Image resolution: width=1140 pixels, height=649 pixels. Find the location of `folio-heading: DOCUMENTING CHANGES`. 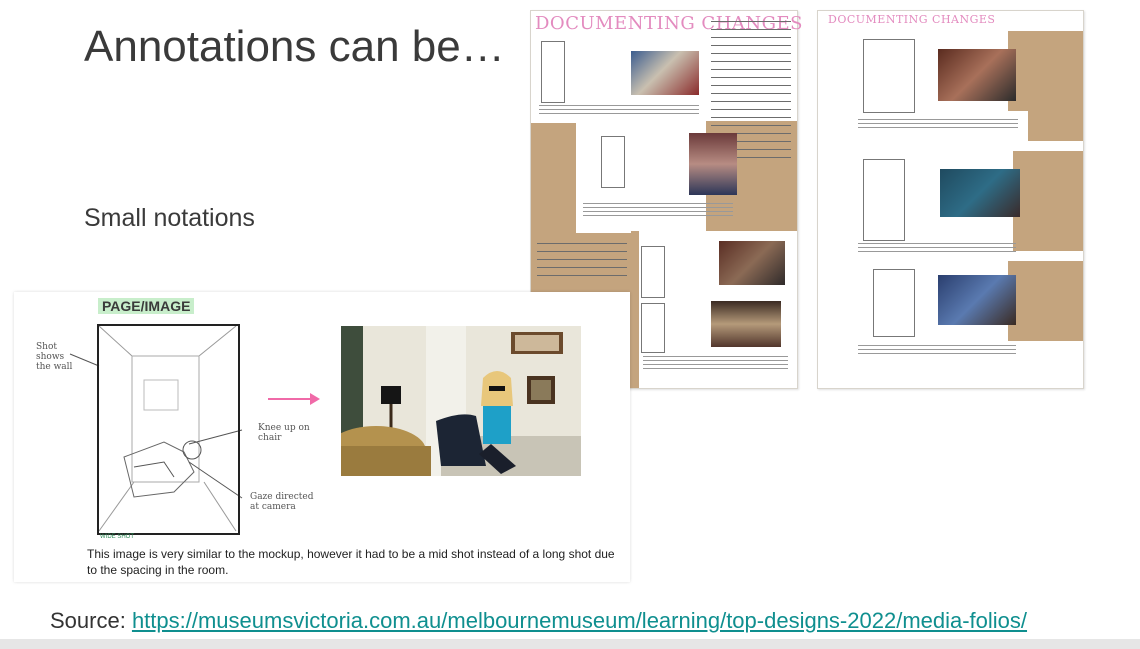

folio-heading: DOCUMENTING CHANGES is located at coordinates (912, 19).